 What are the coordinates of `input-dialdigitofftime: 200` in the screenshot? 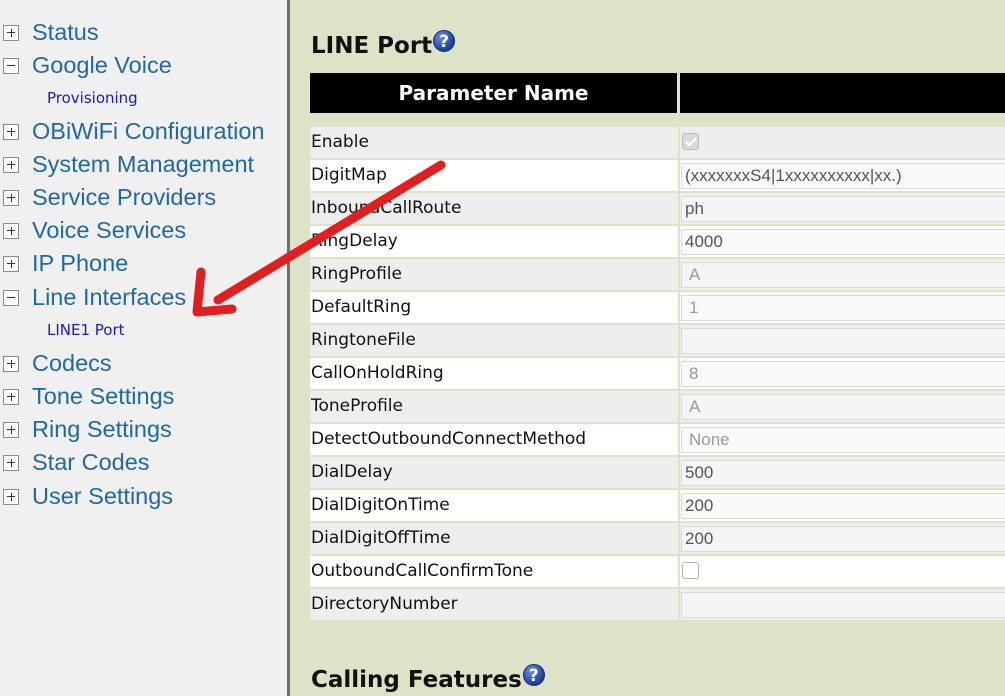 It's located at (843, 539).